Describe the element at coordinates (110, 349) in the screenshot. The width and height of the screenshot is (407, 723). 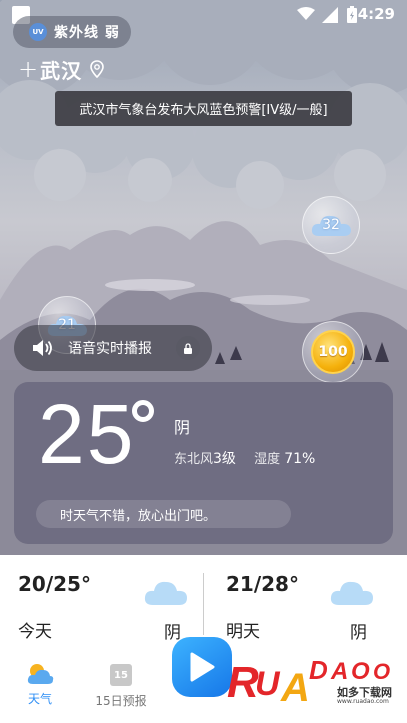
I see `voice-broadcast-label: 语音实时播报` at that location.